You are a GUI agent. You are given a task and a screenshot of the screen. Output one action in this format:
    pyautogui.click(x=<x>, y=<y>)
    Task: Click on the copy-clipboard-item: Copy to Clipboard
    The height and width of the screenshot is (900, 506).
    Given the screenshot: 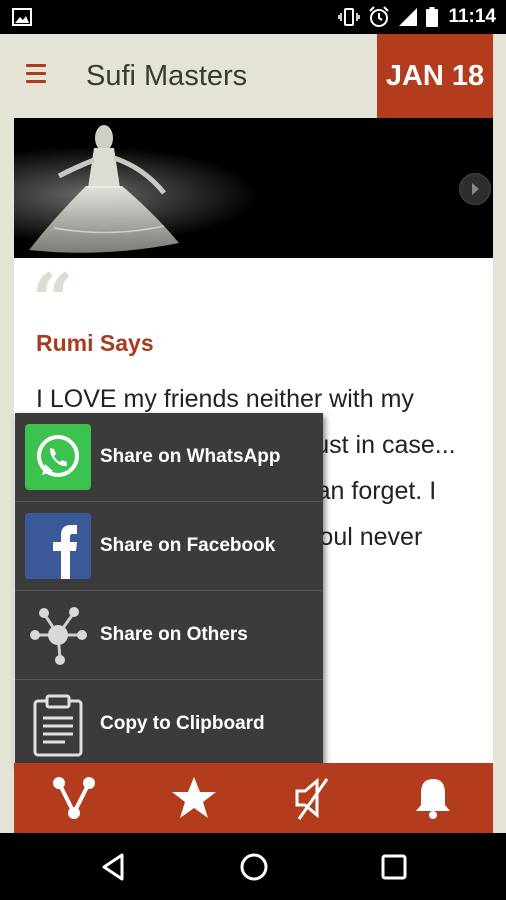 What is the action you would take?
    pyautogui.click(x=169, y=724)
    